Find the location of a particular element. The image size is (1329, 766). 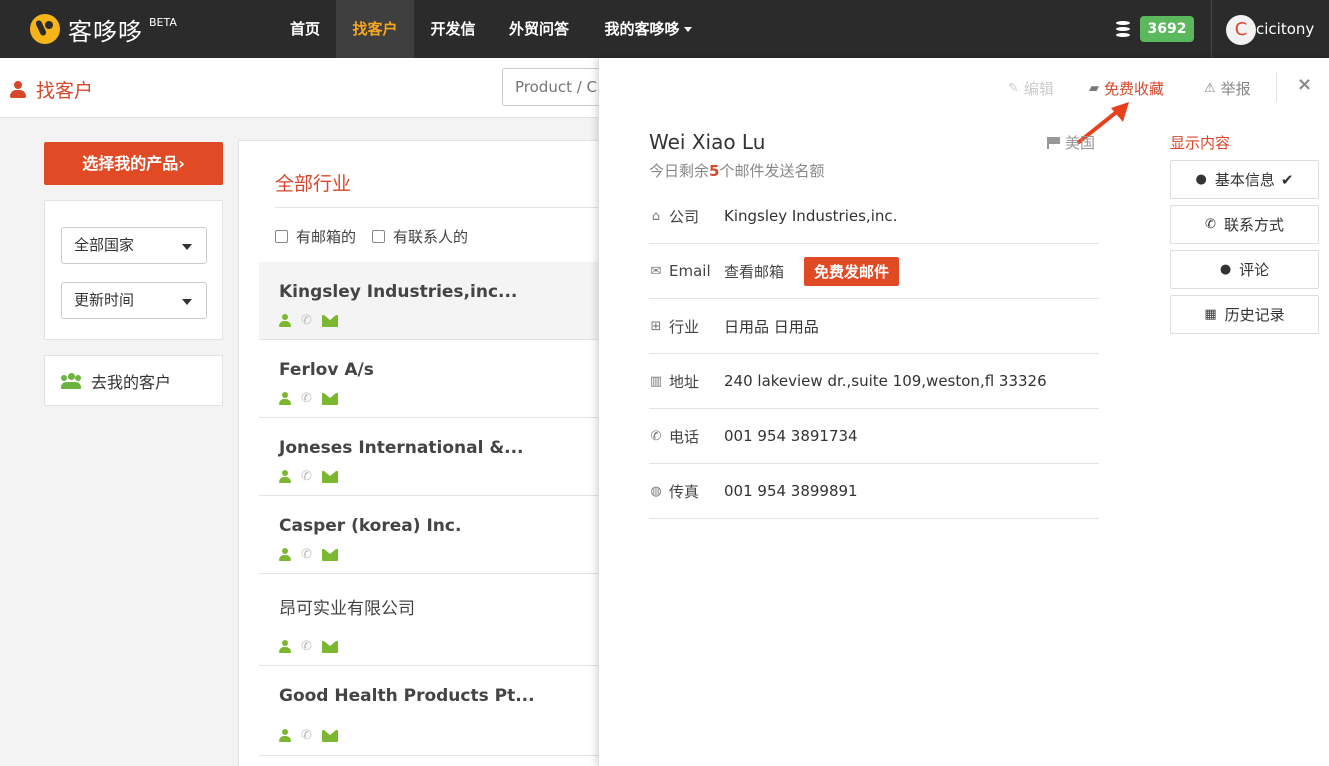

address-label: 地址 is located at coordinates (684, 381).